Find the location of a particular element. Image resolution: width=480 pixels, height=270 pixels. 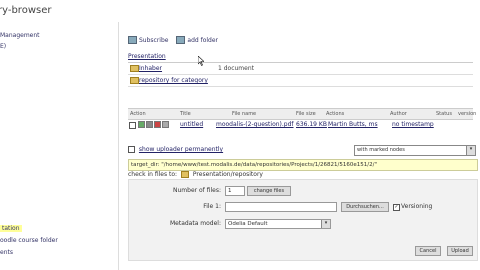

show-uploader-toggle: show uploader permanently is located at coordinates (175, 149).